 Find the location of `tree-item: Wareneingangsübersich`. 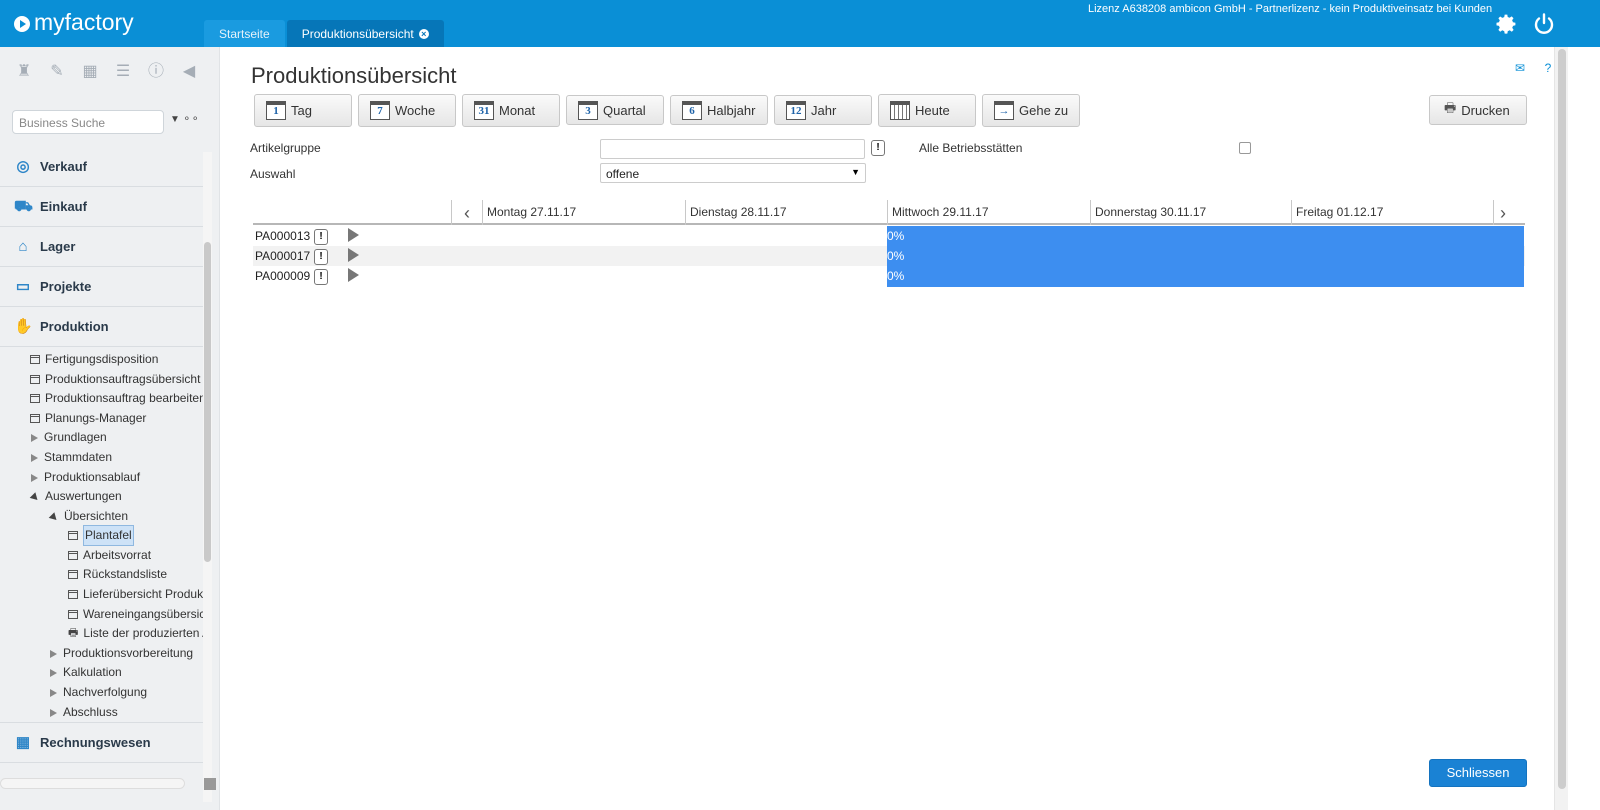

tree-item: Wareneingangsübersich is located at coordinates (139, 614).